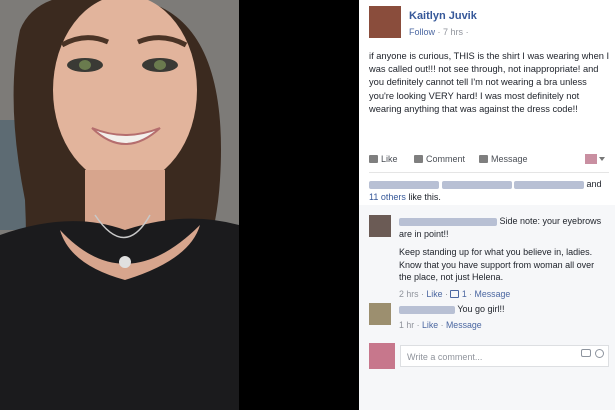 The height and width of the screenshot is (410, 615). What do you see at coordinates (389, 159) in the screenshot?
I see `like-label: Like` at bounding box center [389, 159].